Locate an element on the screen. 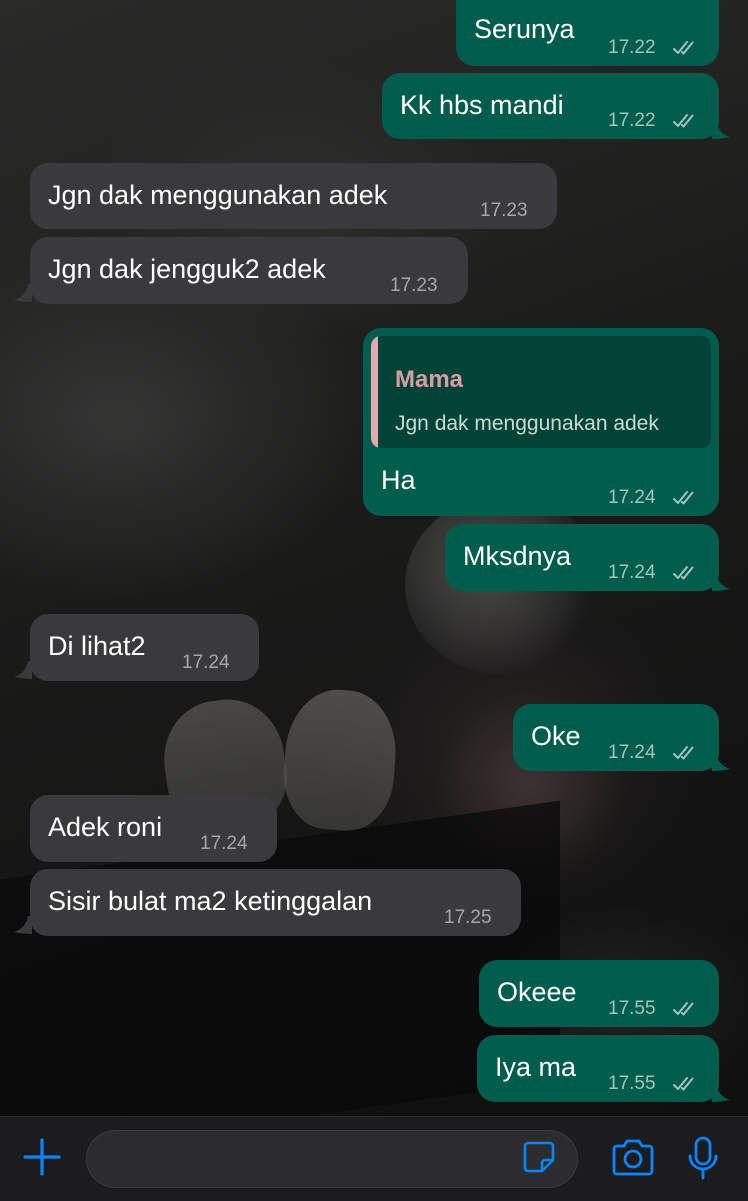 This screenshot has width=748, height=1201. message-bubble-incoming: Di lihat2 17.24 is located at coordinates (144, 647).